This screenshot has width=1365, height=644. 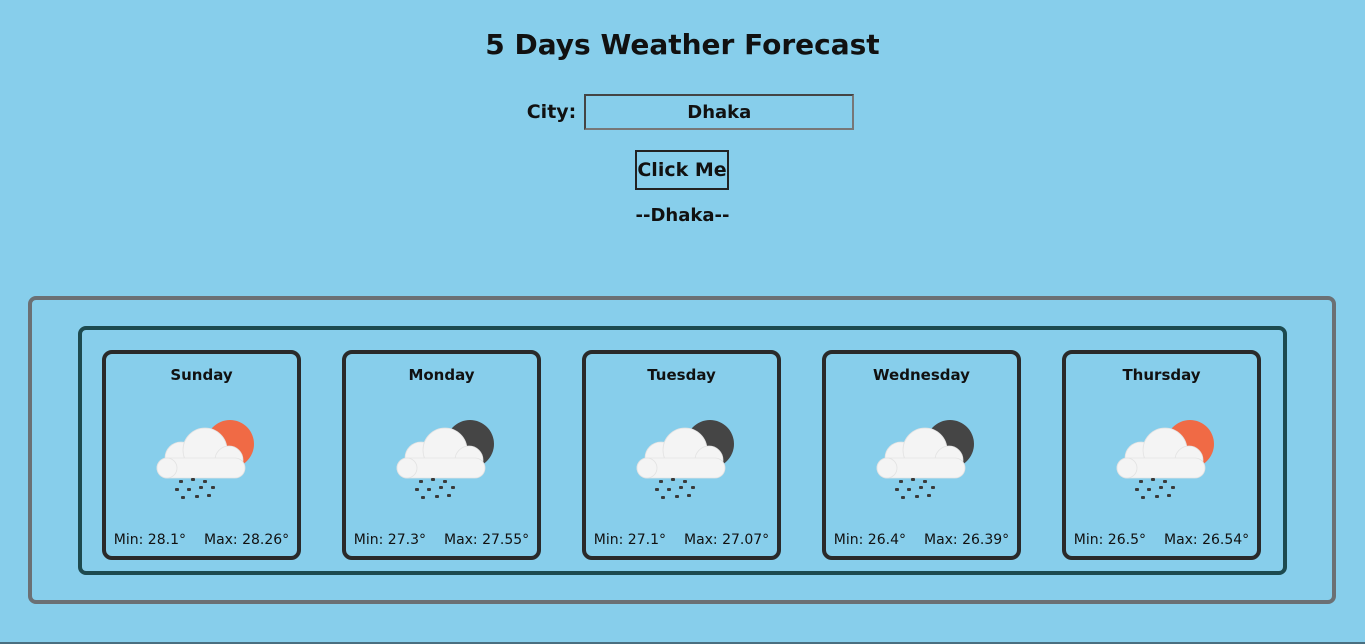 I want to click on temperature-range: Min: 27.3° Max: 27.55°, so click(x=441, y=540).